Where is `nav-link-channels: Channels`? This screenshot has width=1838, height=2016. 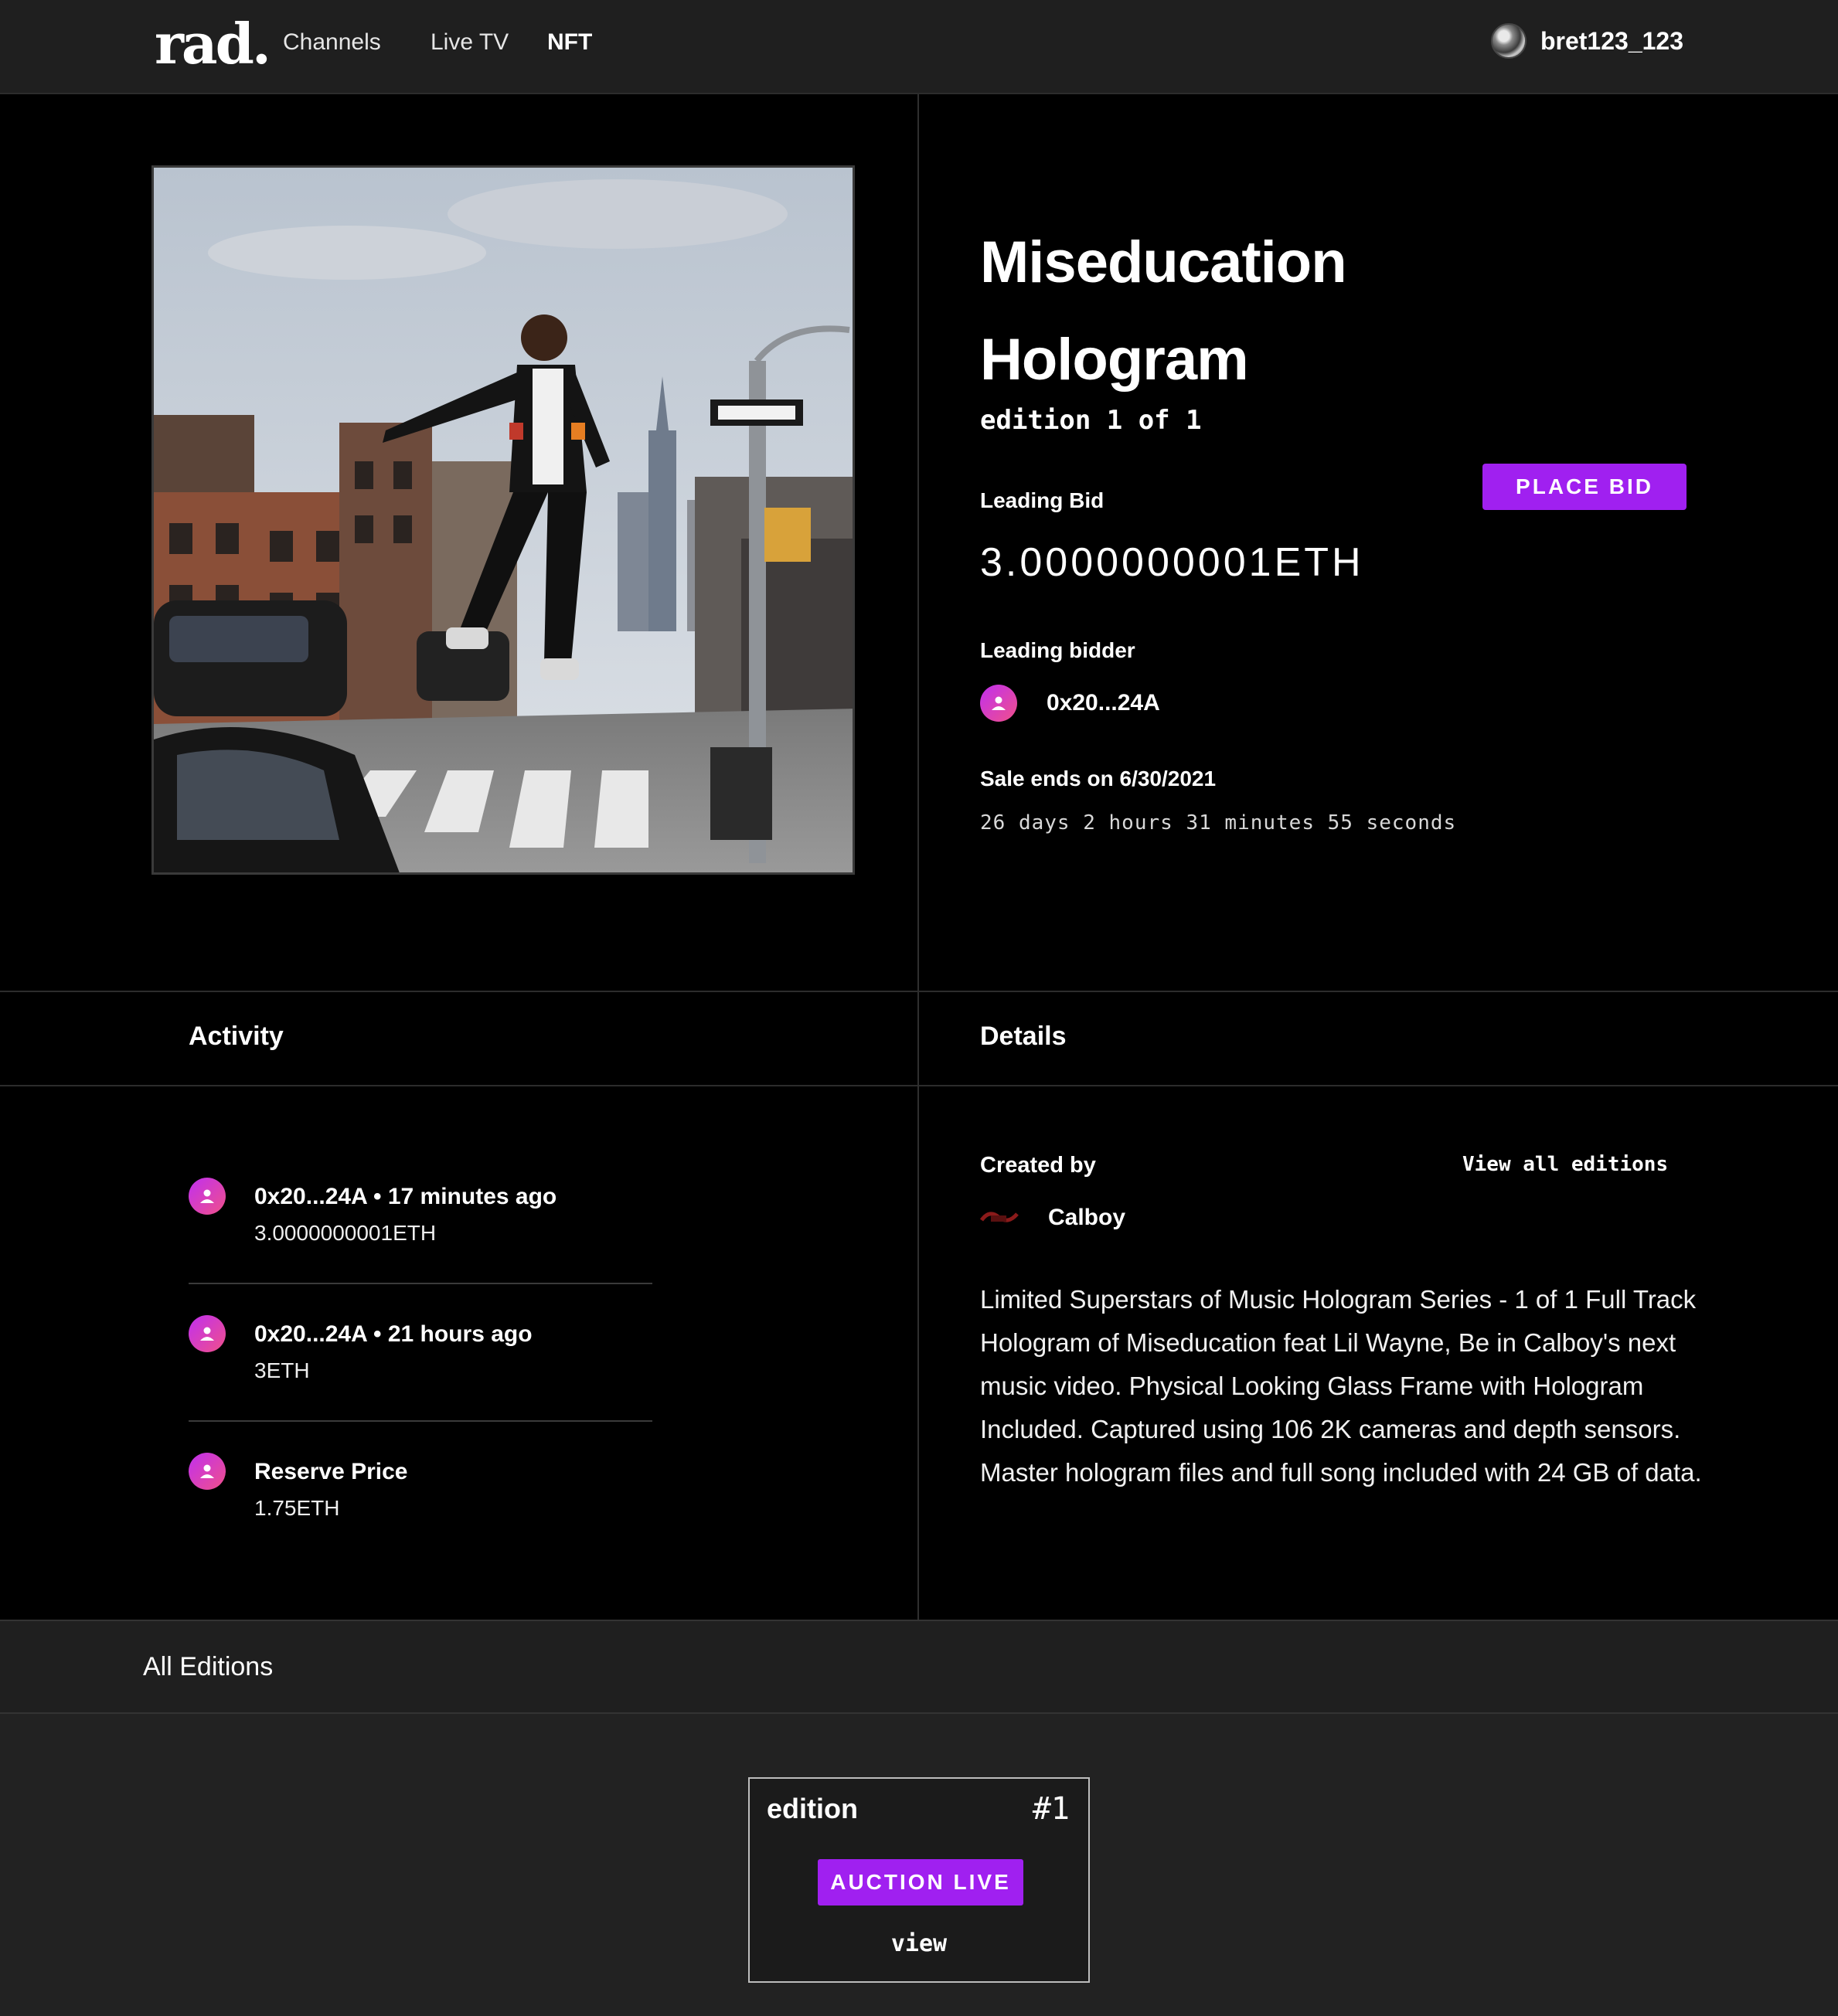
nav-link-channels: Channels is located at coordinates (332, 42).